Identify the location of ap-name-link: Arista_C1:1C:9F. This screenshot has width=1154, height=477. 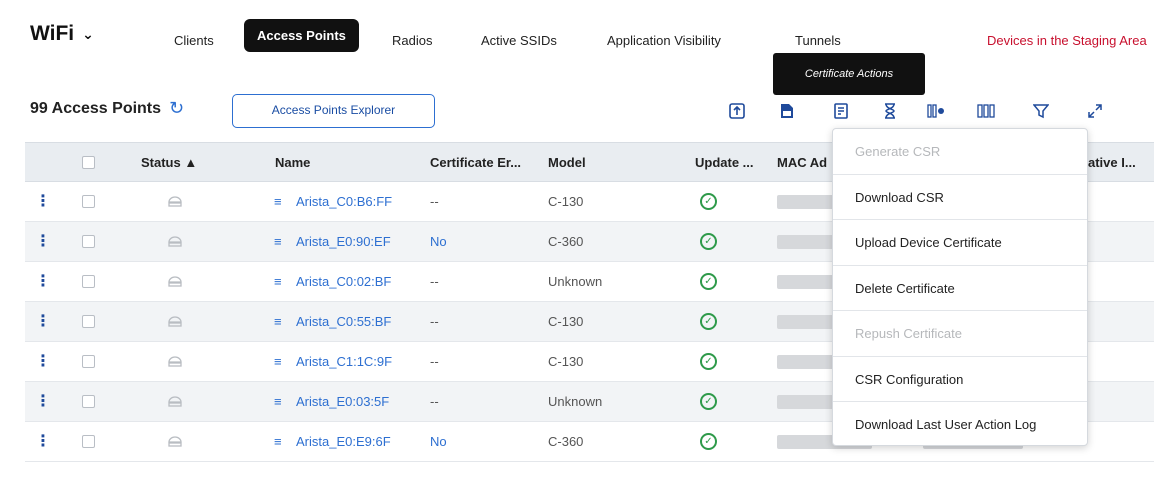
(344, 361).